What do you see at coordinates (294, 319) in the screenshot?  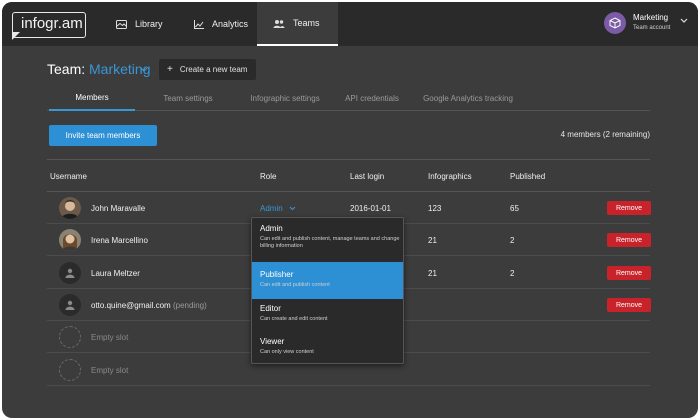 I see `role-option-desc: Can create and edit content` at bounding box center [294, 319].